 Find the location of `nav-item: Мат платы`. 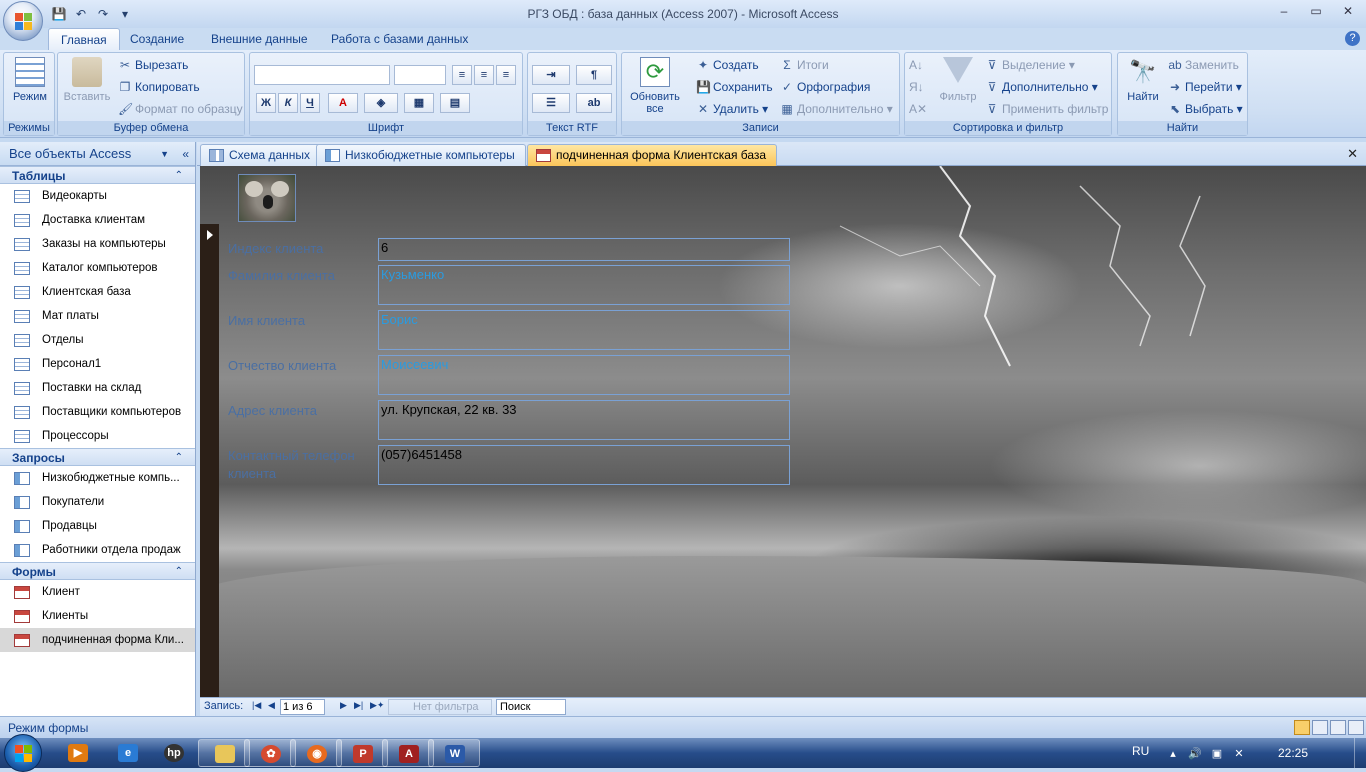

nav-item: Мат платы is located at coordinates (97, 316).